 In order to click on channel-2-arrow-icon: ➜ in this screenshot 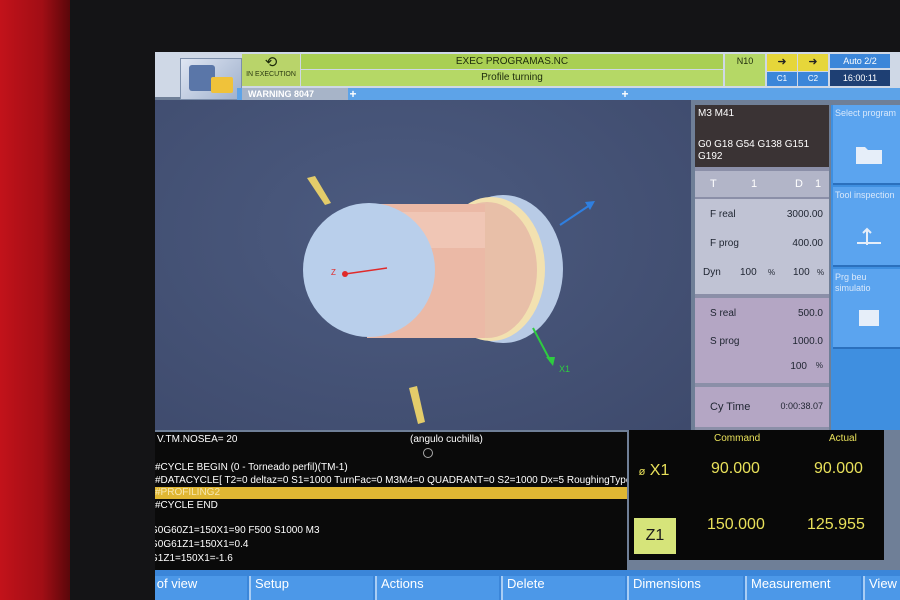, I will do `click(813, 62)`.